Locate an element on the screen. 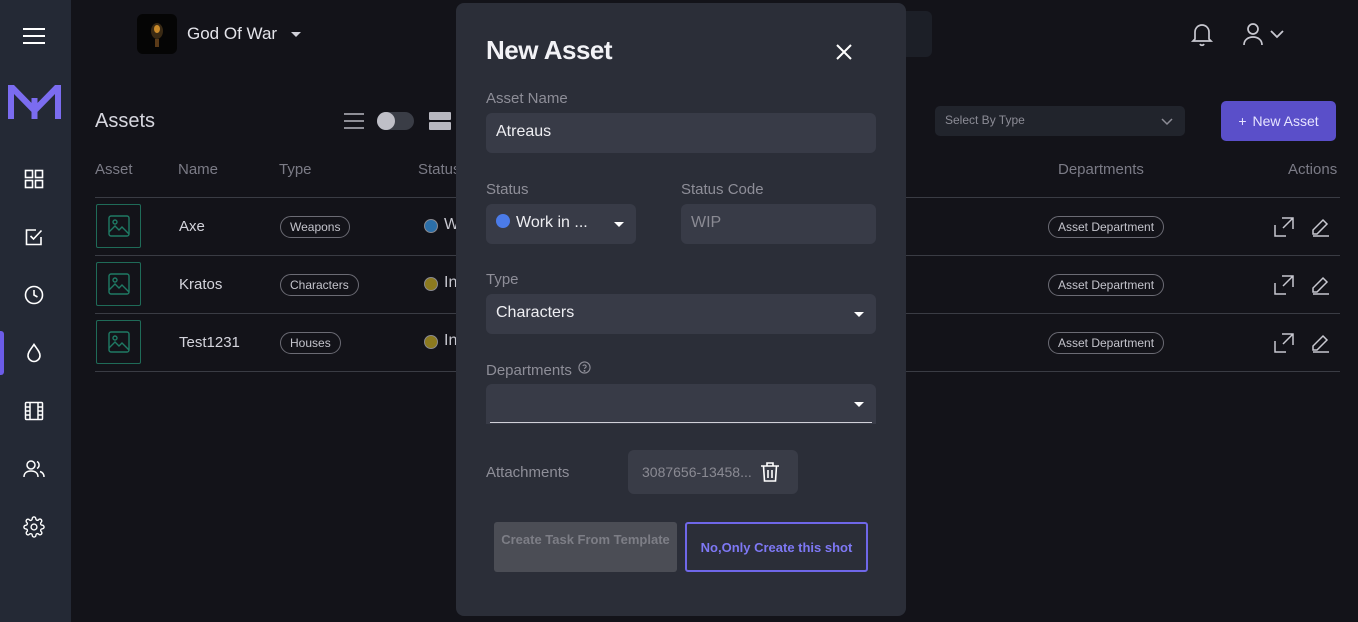 The height and width of the screenshot is (622, 1358). type-select: Characters is located at coordinates (681, 314).